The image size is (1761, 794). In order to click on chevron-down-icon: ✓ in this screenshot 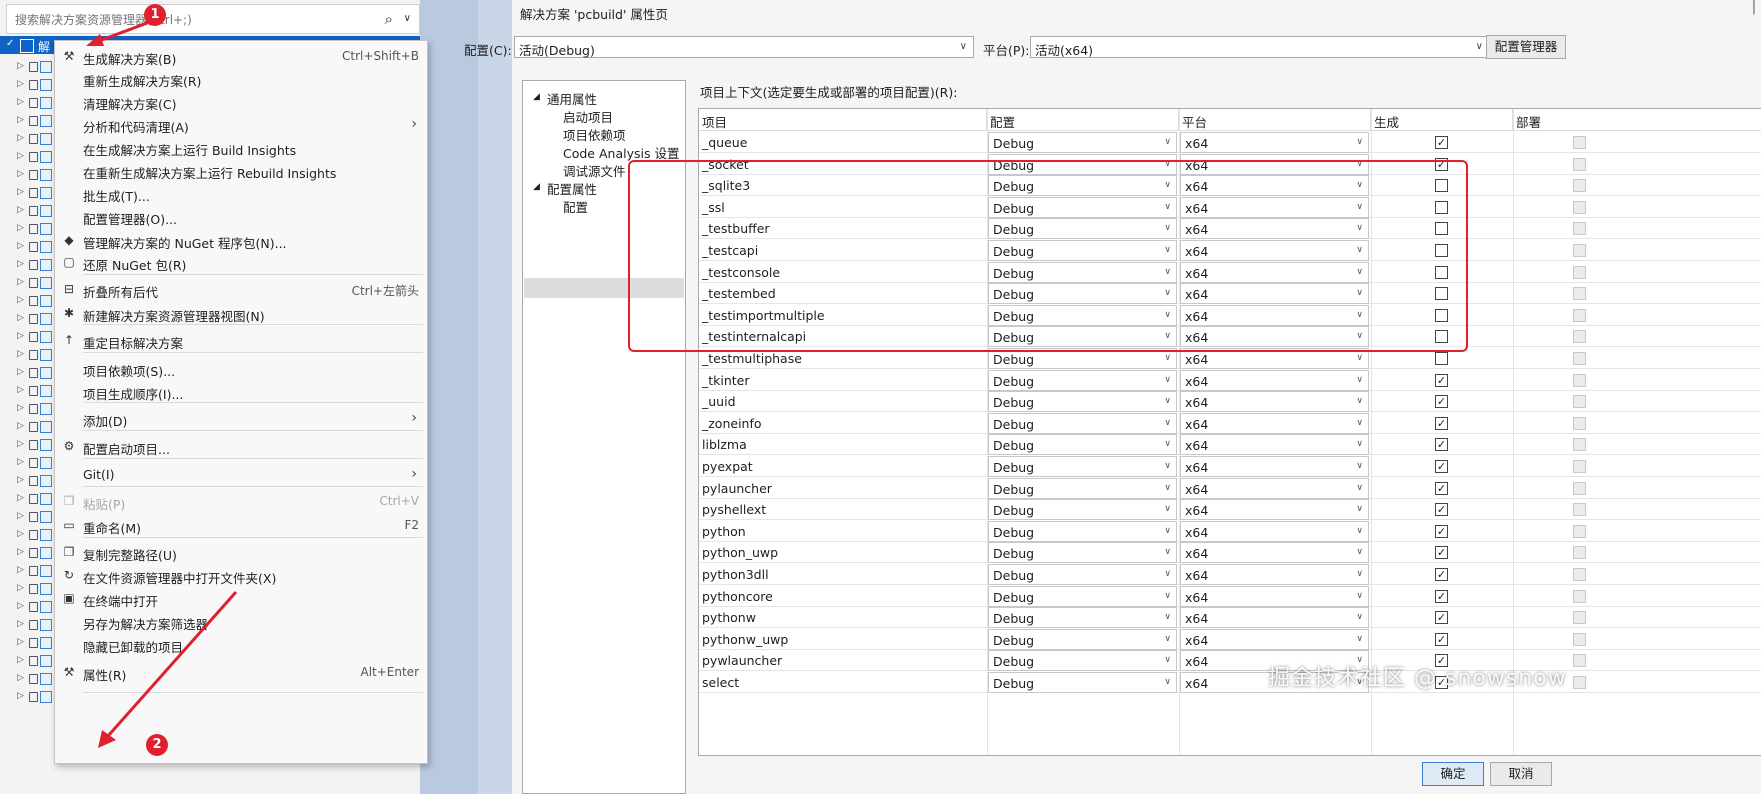, I will do `click(10, 43)`.